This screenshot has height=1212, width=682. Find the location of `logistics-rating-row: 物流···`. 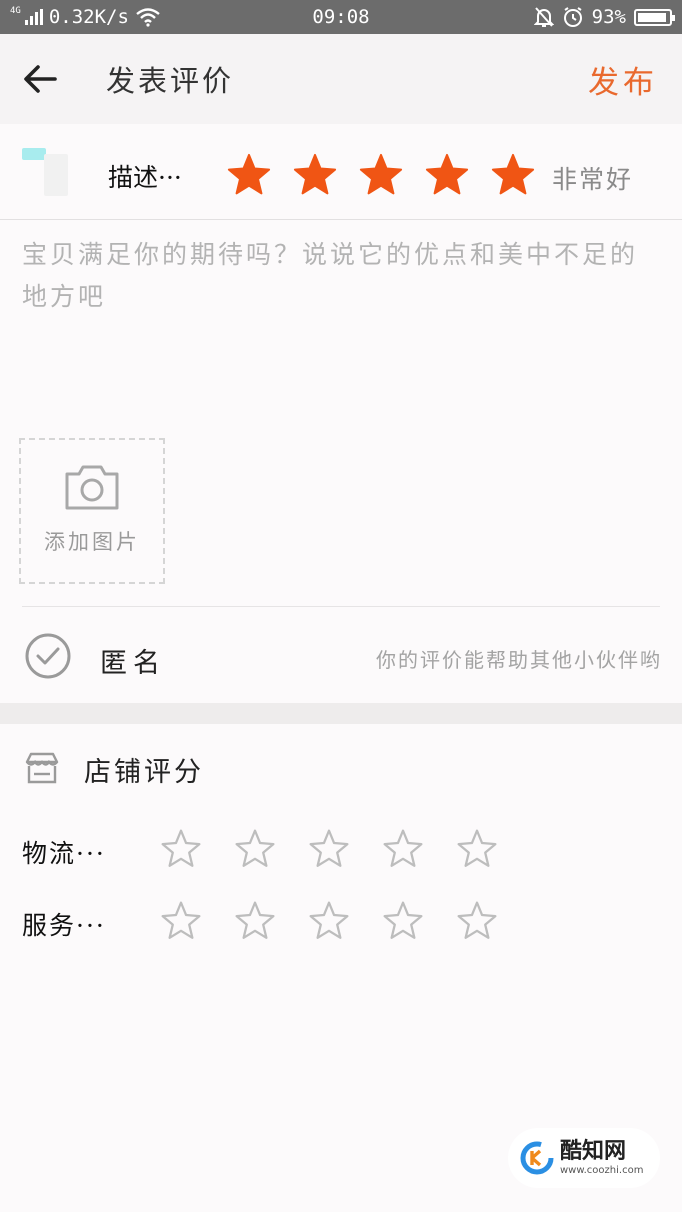

logistics-rating-row: 物流··· is located at coordinates (341, 850).